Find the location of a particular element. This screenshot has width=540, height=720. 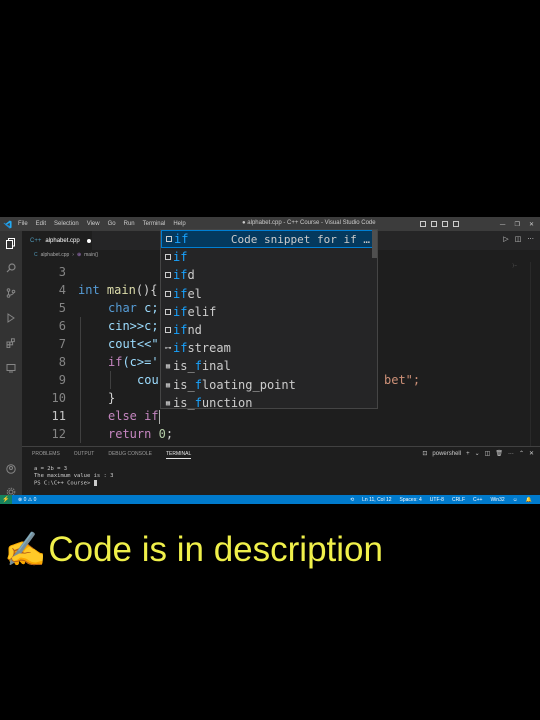

close-panel-icon: ✕ is located at coordinates (531, 453).